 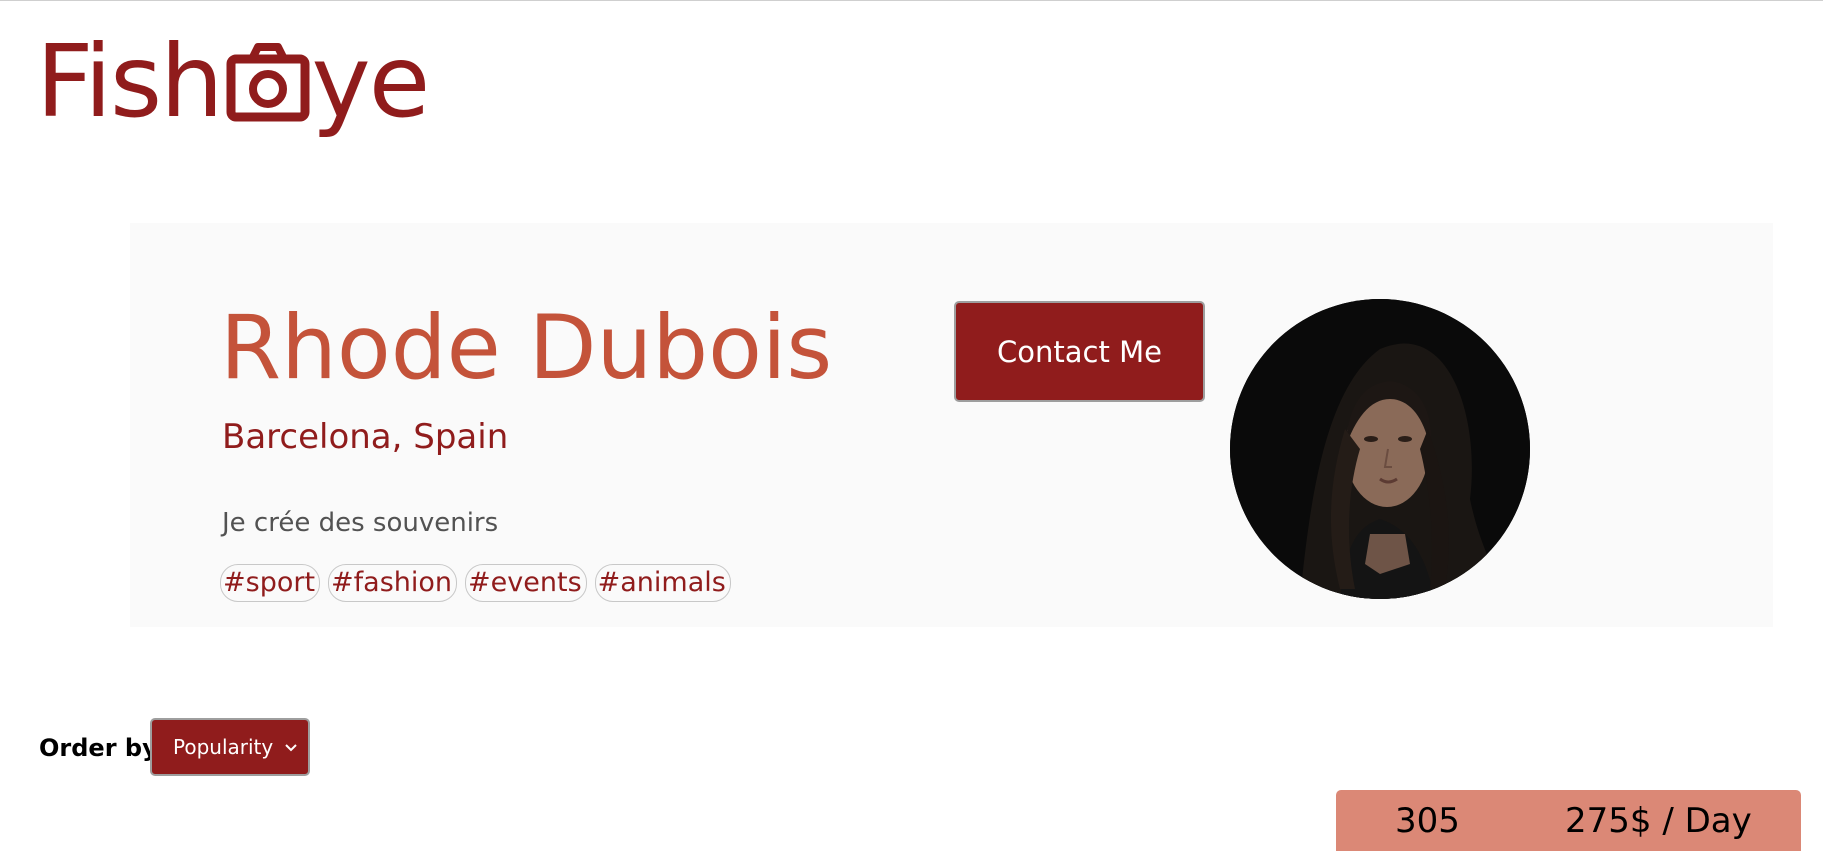 What do you see at coordinates (268, 82) in the screenshot?
I see `camera-icon` at bounding box center [268, 82].